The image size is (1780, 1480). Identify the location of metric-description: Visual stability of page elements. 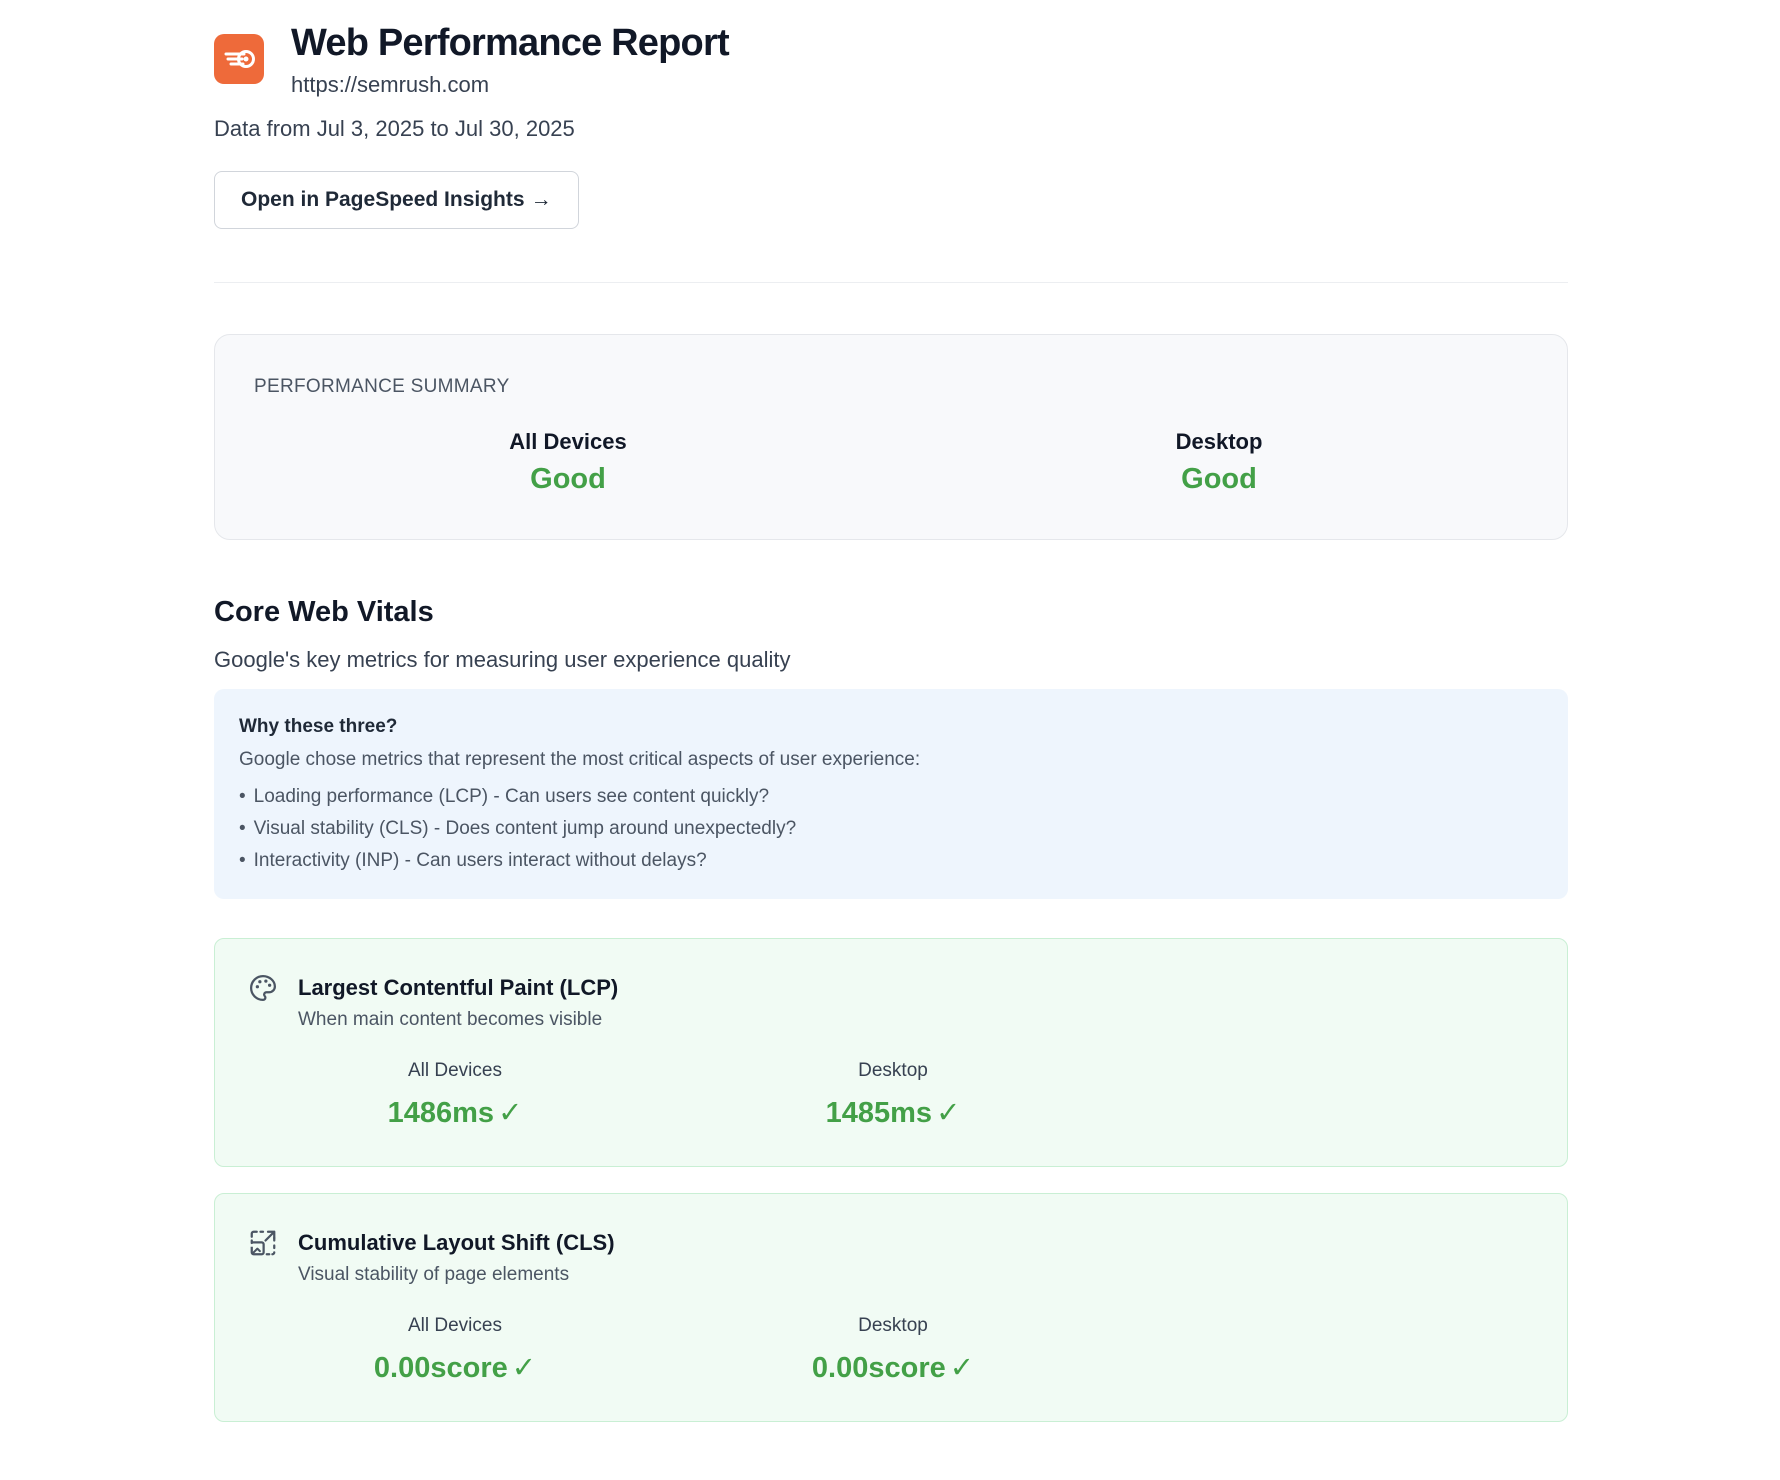
(434, 1274).